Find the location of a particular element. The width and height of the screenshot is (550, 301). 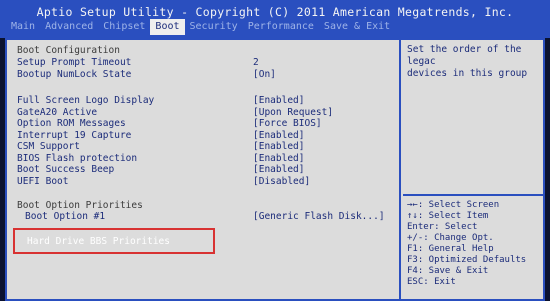

section-heading: Boot Configuration is located at coordinates (68, 50).